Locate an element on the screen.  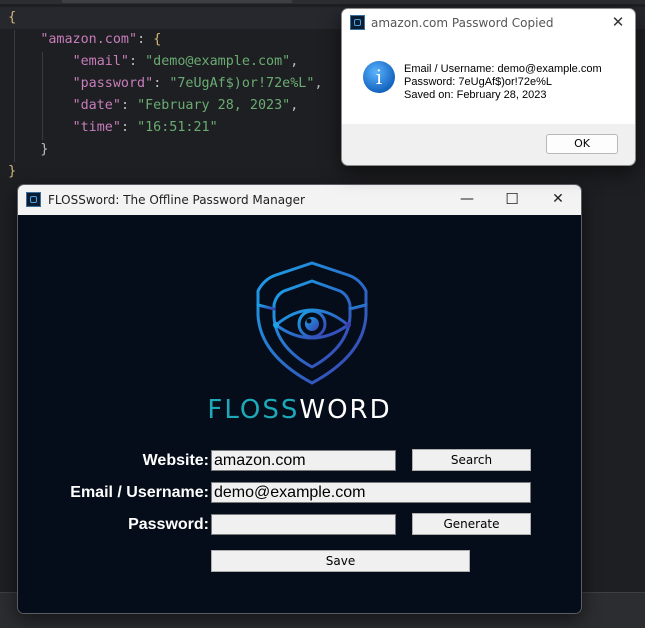
website-label: Website: is located at coordinates (175, 460).